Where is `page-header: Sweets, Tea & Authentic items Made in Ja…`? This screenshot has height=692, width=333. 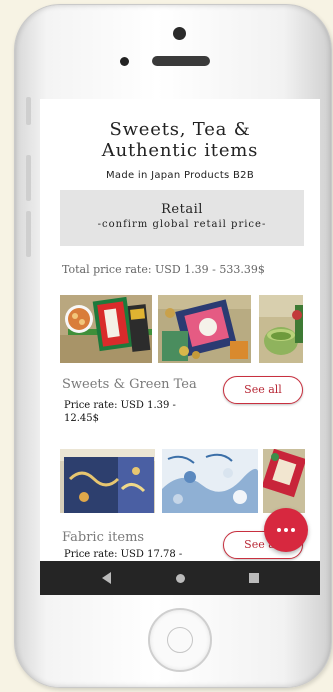 page-header: Sweets, Tea & Authentic items Made in Ja… is located at coordinates (180, 150).